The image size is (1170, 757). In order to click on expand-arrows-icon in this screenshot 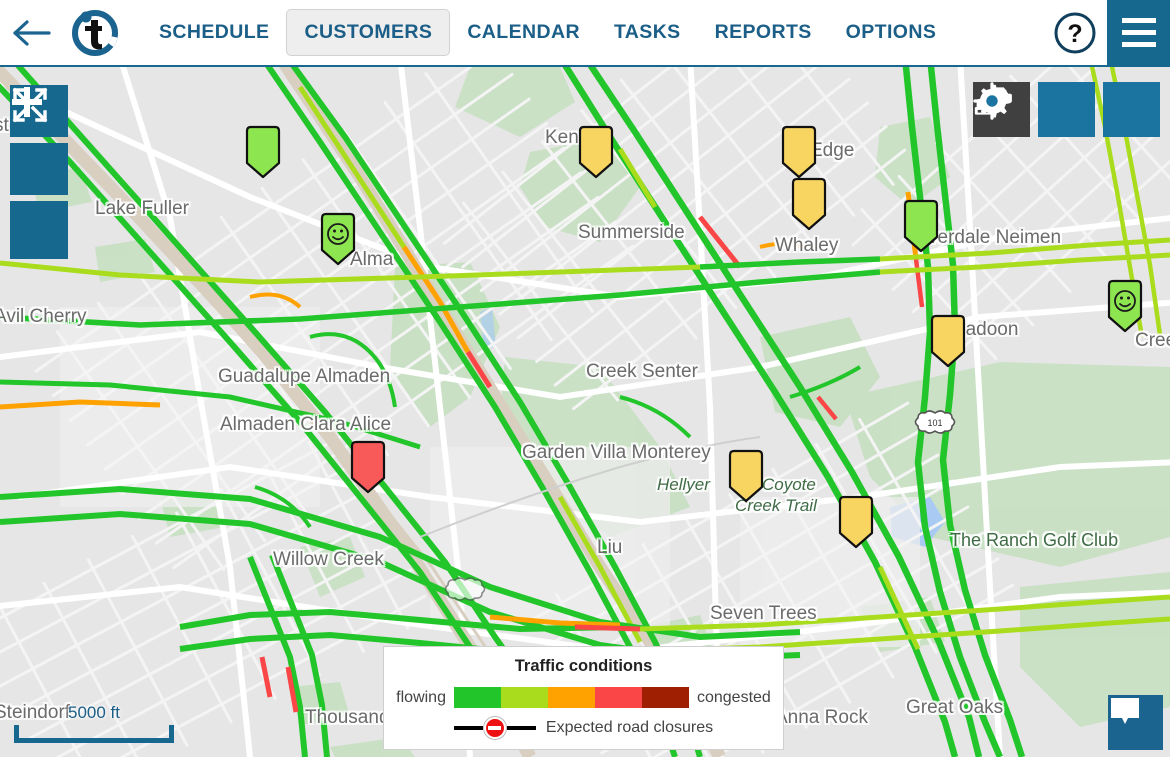, I will do `click(30, 105)`.